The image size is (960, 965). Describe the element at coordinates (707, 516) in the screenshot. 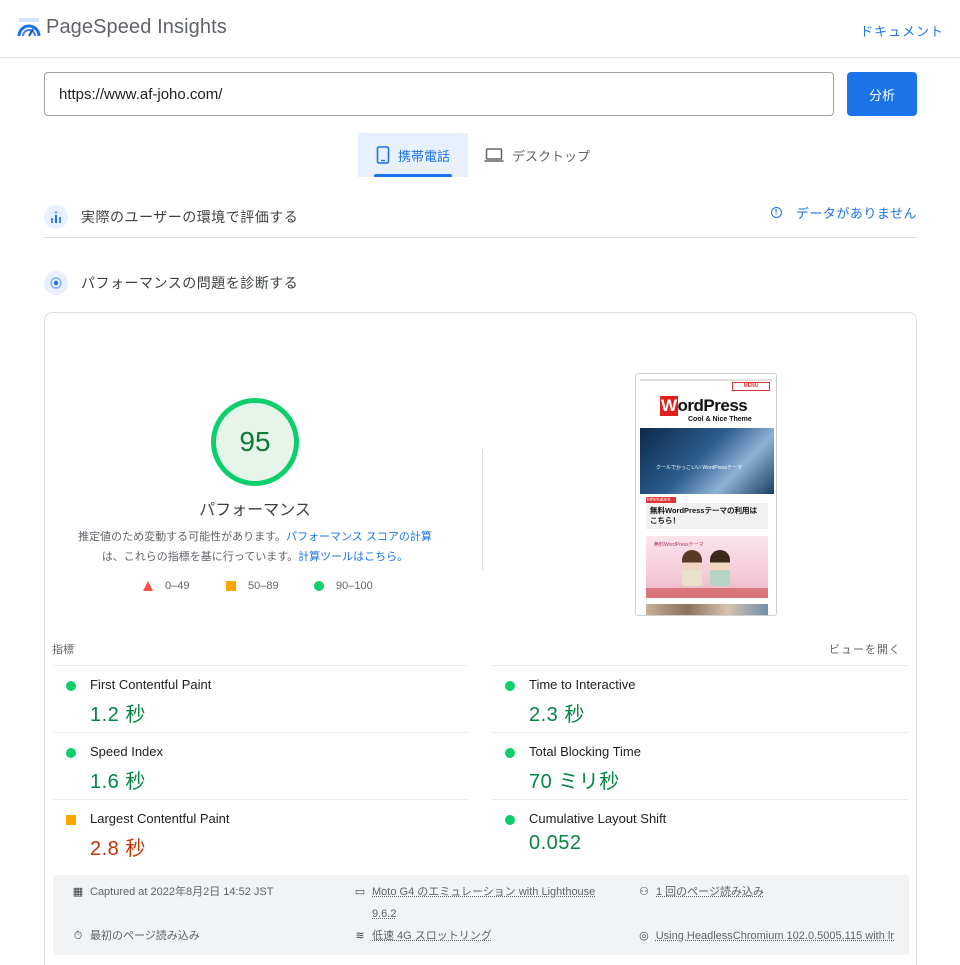

I see `screenshot-info-text: 無料WordPressテーマの利用は こちら！` at that location.